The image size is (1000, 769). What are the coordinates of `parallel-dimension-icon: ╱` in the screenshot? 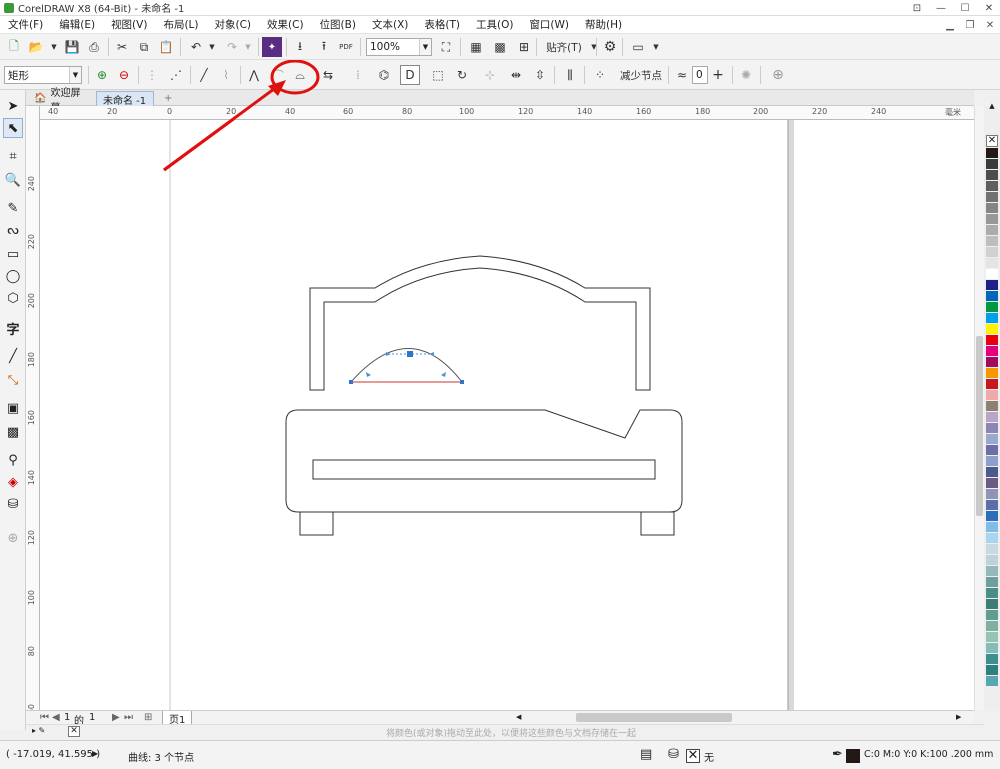 It's located at (13, 356).